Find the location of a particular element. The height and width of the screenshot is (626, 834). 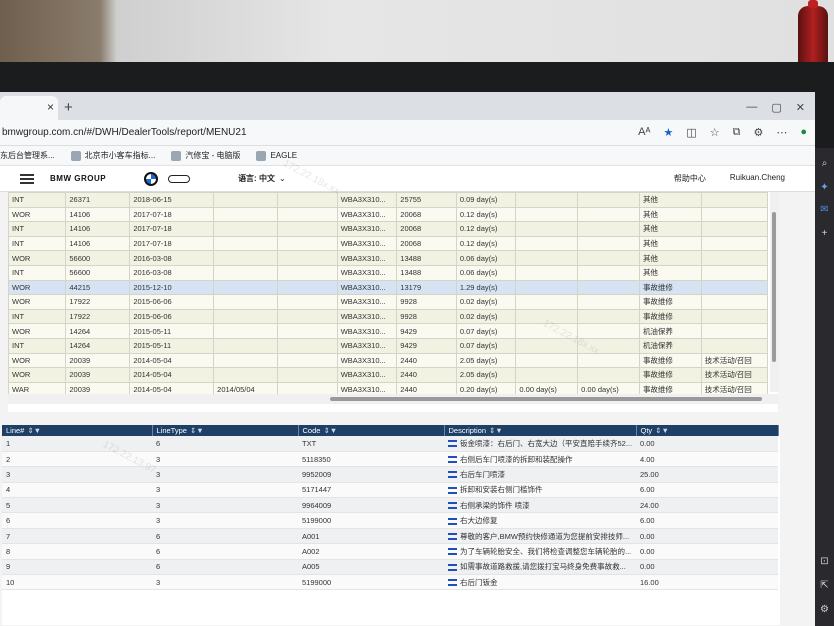

table-row: 9 6 A005 如需事故道路救援,请您拨打宝马终身免费事故救... 0.00 is located at coordinates (390, 567).